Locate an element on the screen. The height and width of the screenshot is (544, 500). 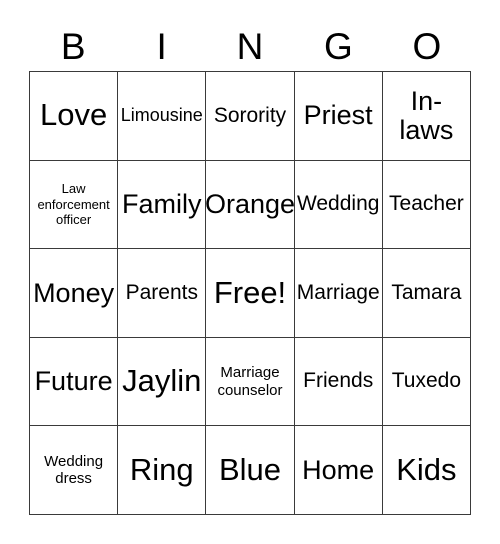
bingo-cell: Jaylin is located at coordinates (162, 382).